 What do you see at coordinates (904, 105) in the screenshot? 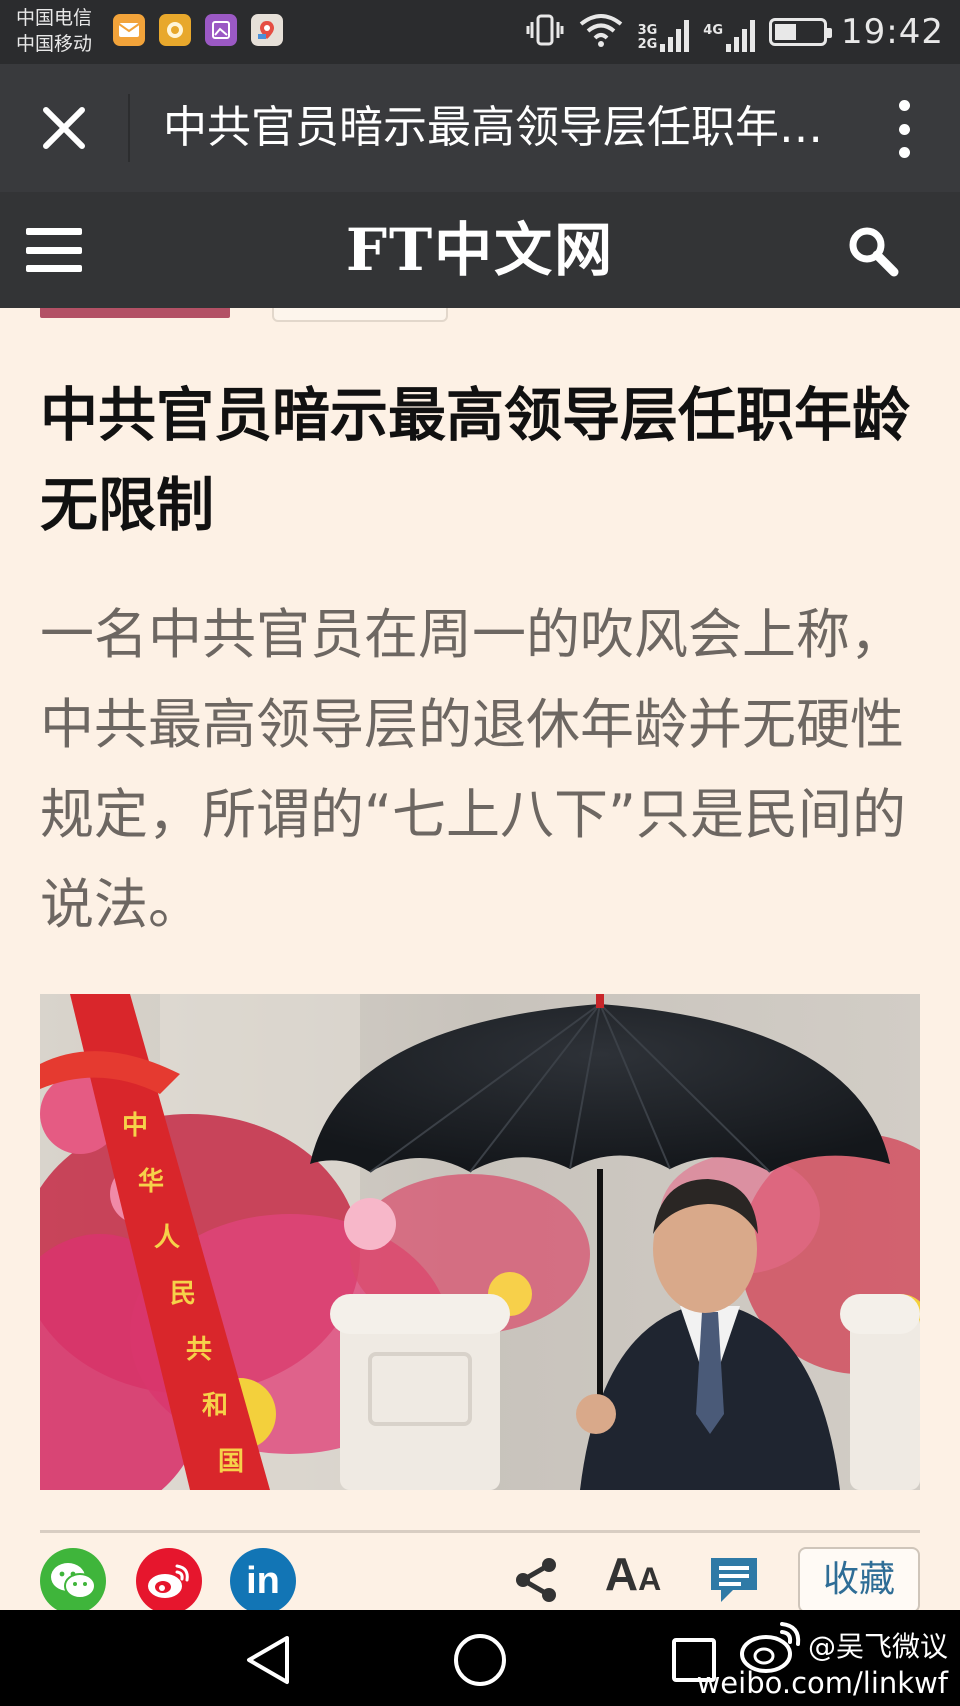
I see `more-vertical-icon` at bounding box center [904, 105].